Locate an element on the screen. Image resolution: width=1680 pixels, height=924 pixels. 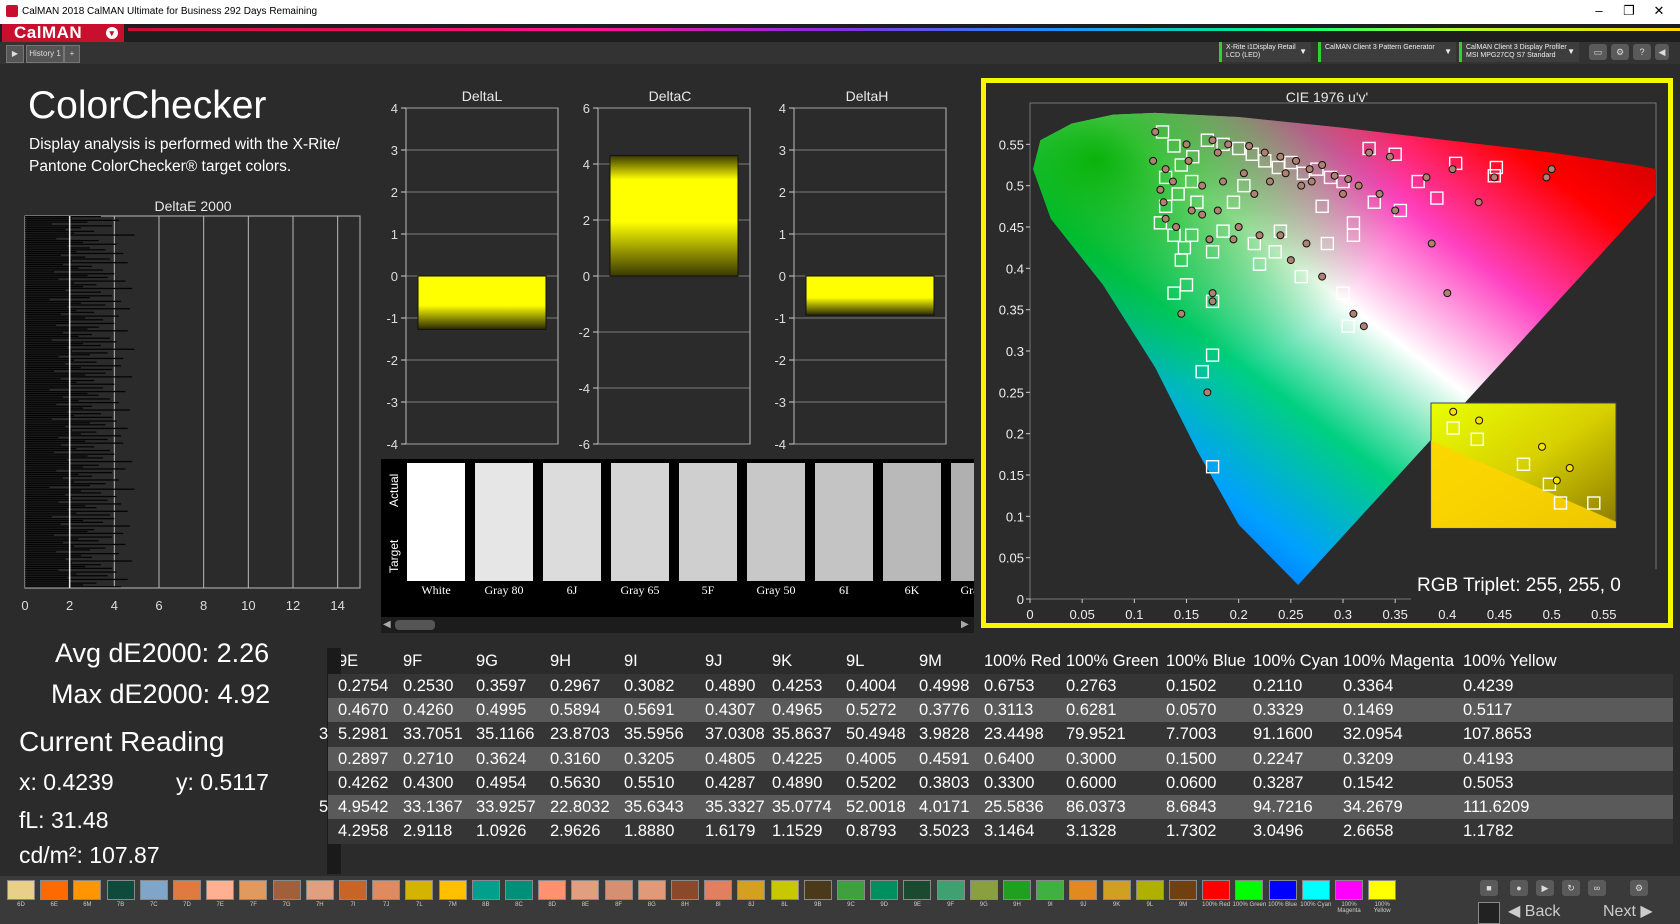
column-header: 100% Yellow is located at coordinates (1510, 661).